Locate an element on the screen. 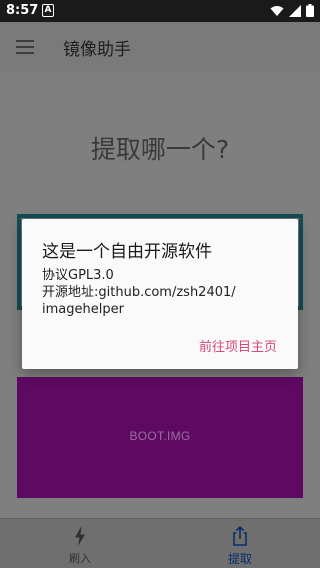 The height and width of the screenshot is (568, 320). dialog-title: 这是一个自由开源软件 is located at coordinates (127, 252).